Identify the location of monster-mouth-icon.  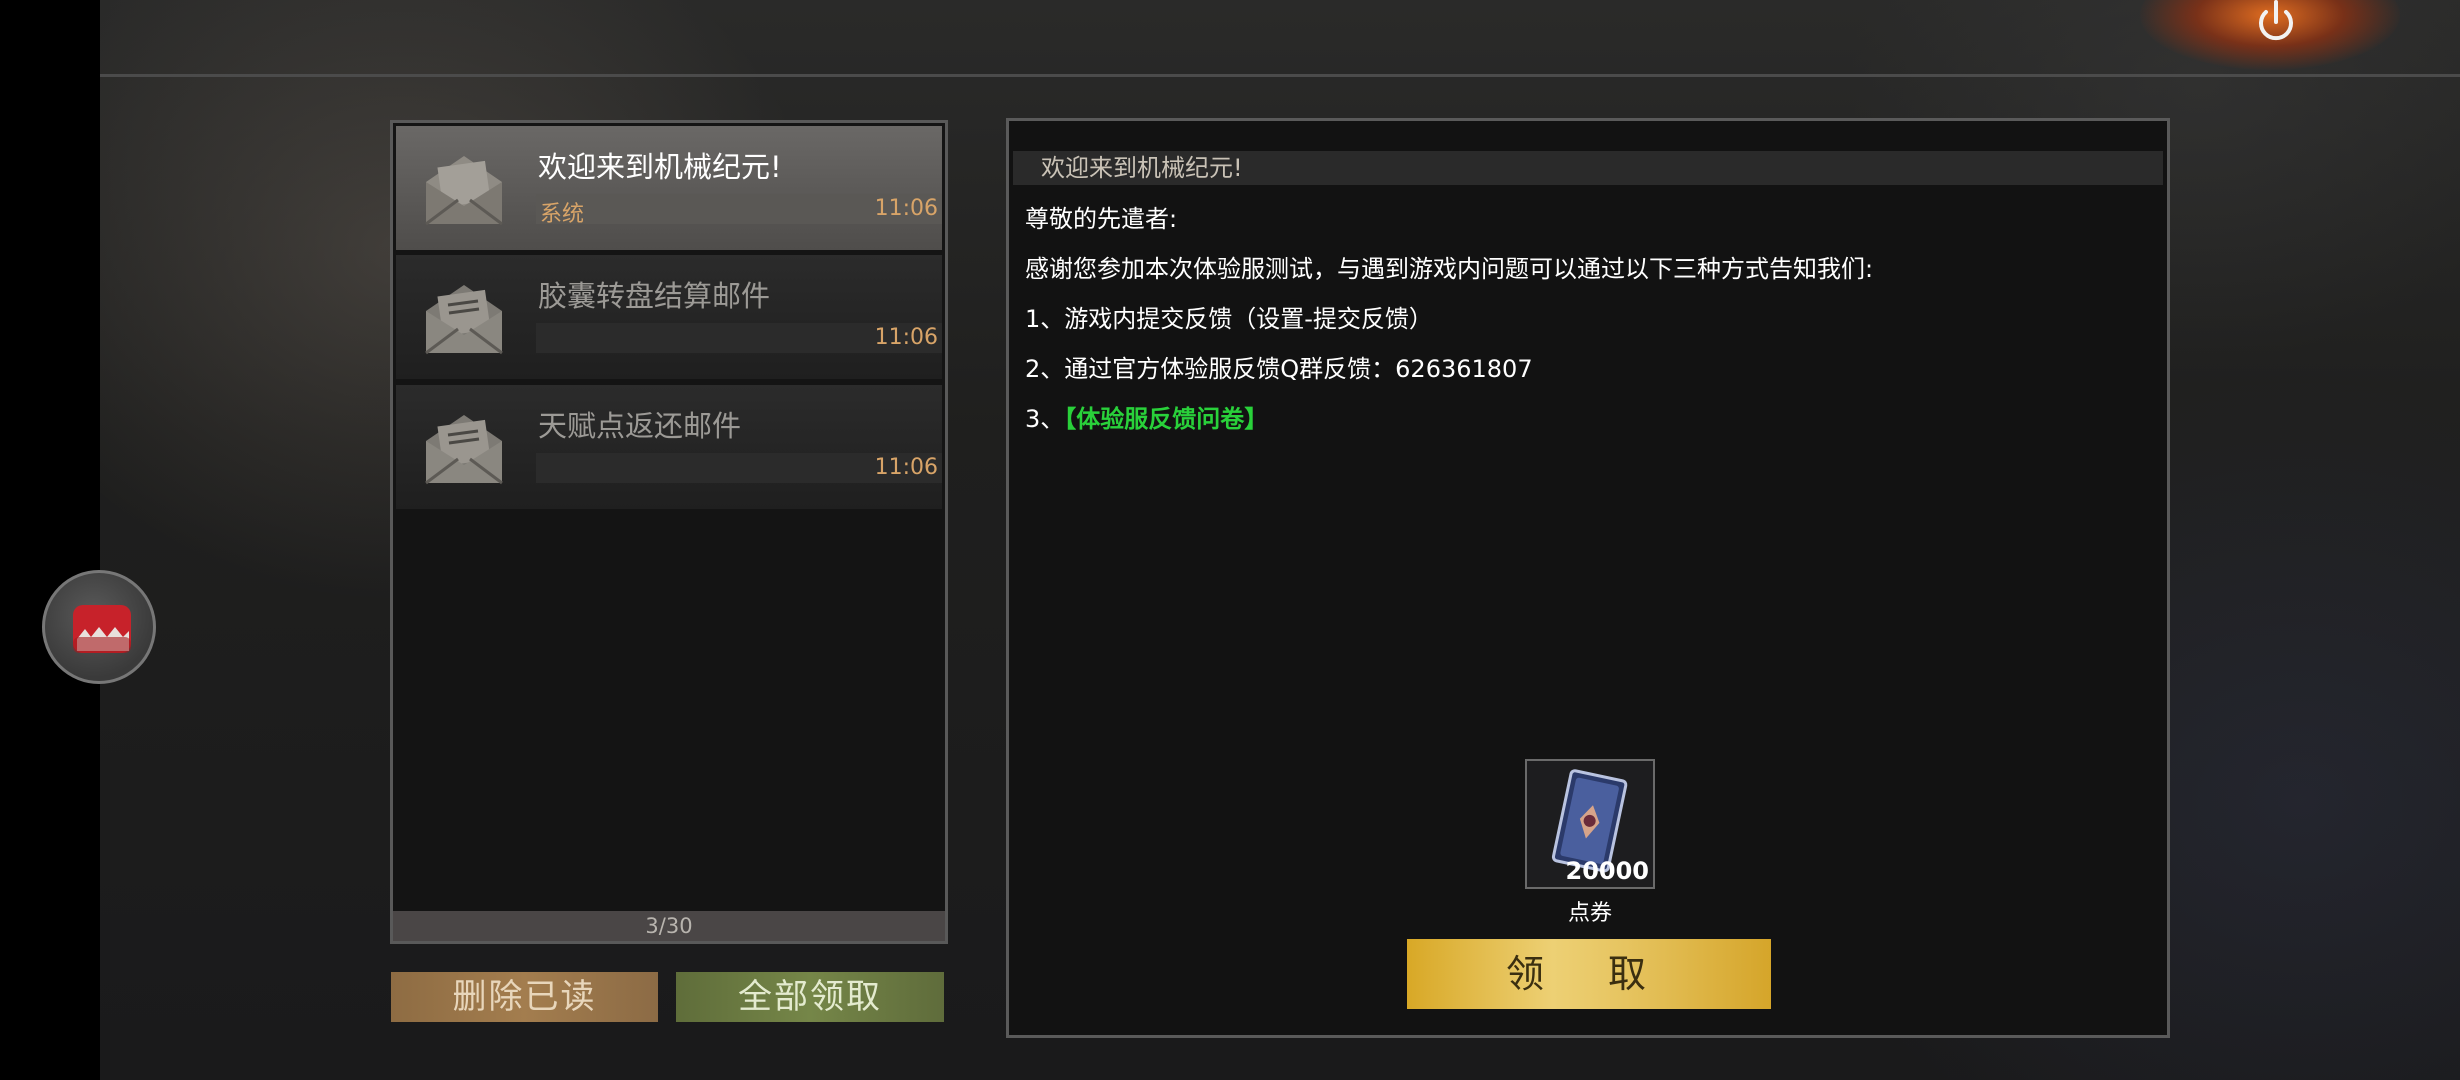
(102, 629).